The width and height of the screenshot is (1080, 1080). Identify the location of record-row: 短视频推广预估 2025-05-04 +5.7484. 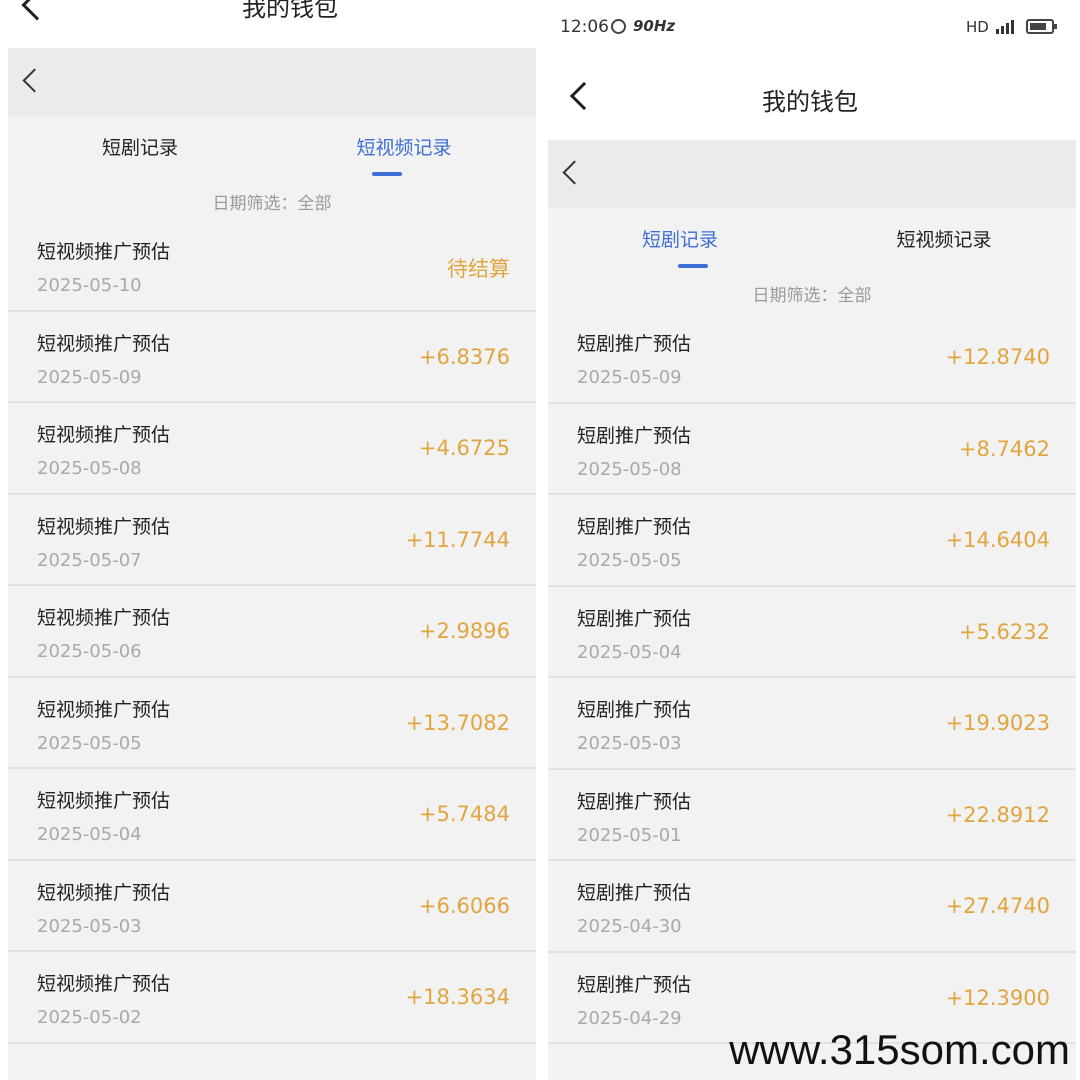
(272, 815).